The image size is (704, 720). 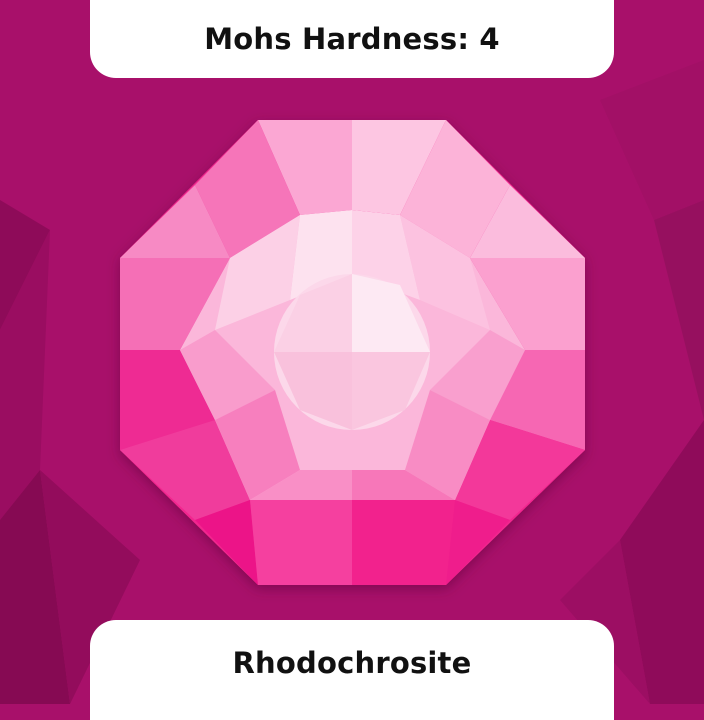 I want to click on hardness-card: Mohs Hardness: 4, so click(x=352, y=39).